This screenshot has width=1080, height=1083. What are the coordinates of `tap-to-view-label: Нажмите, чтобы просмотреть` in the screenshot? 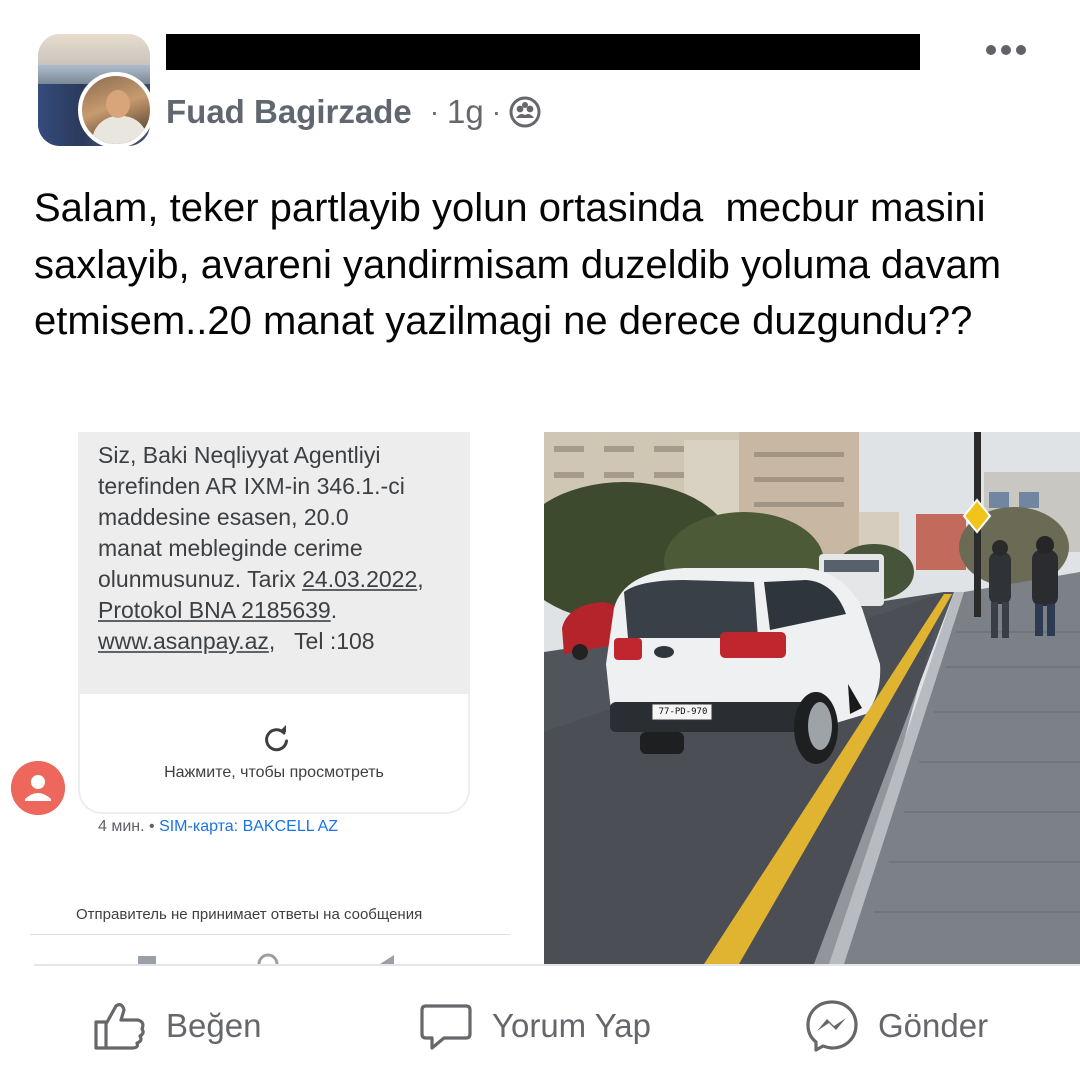 It's located at (274, 772).